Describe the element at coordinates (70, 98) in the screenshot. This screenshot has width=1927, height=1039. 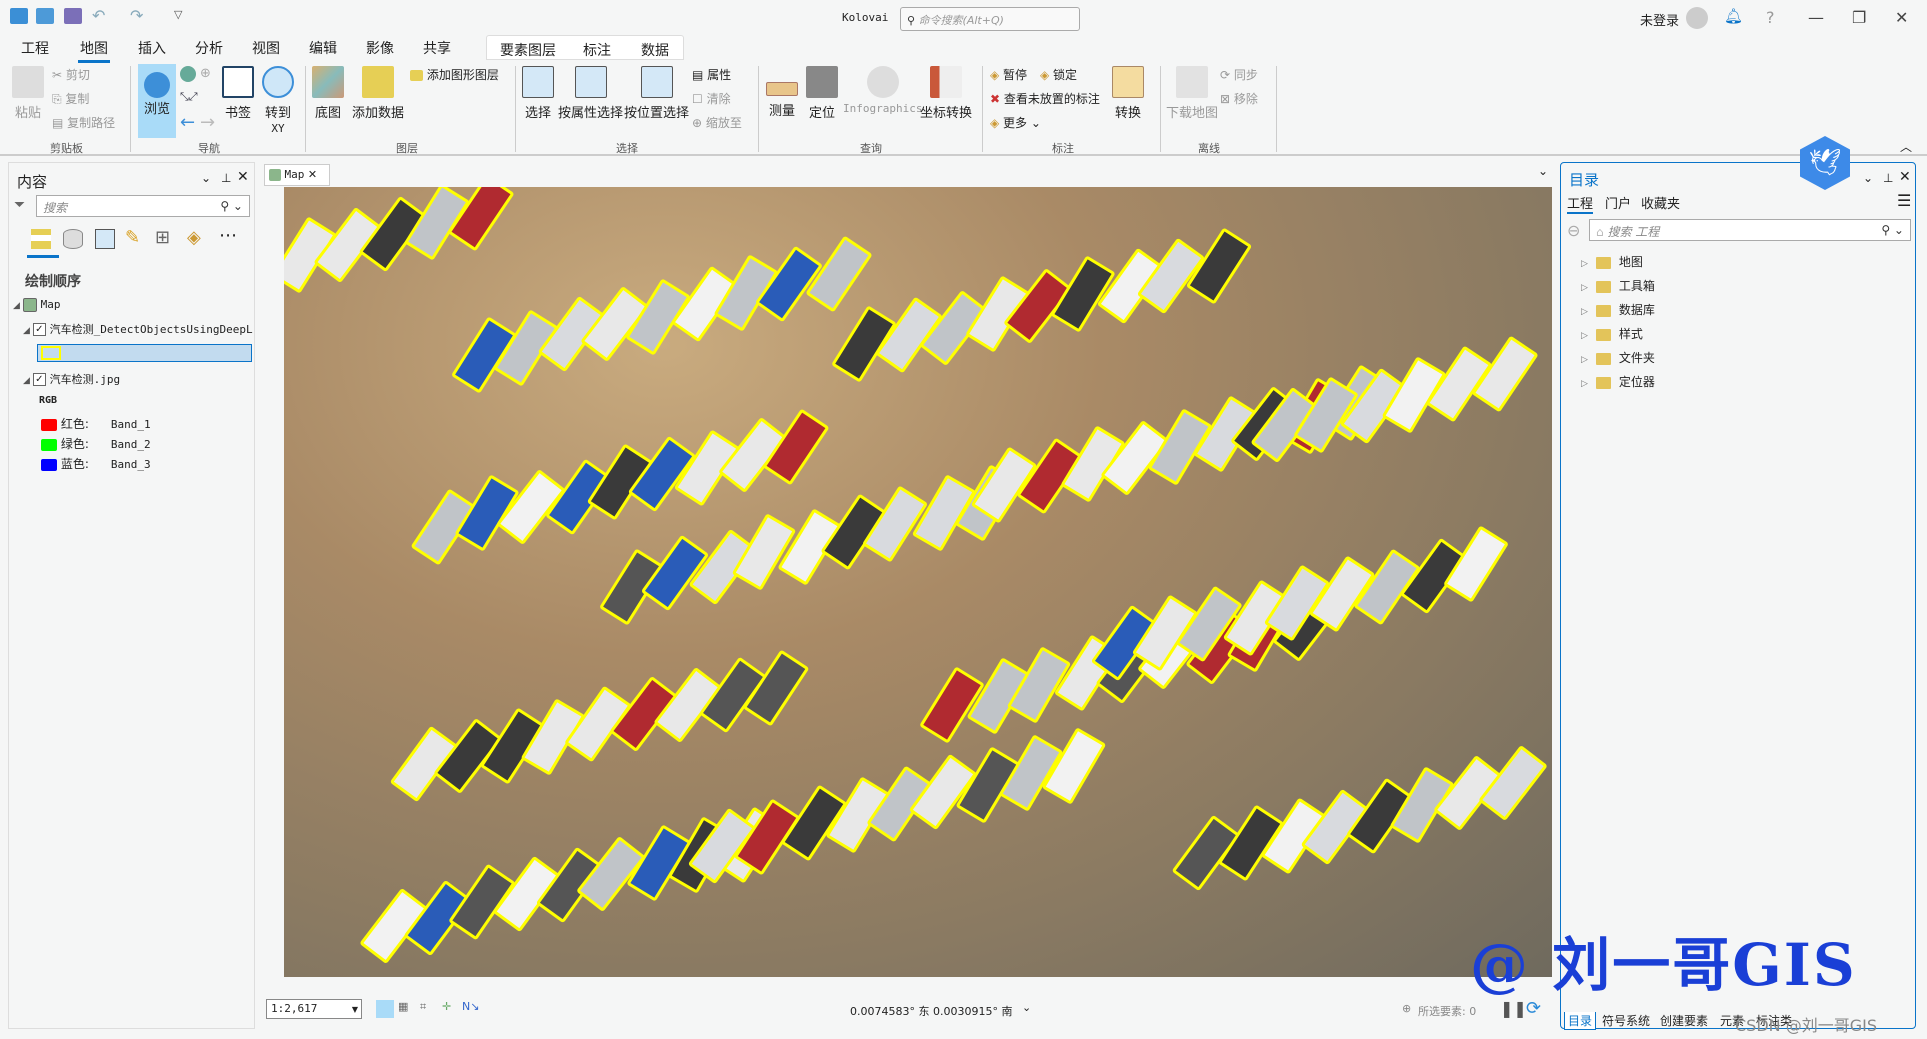
I see `copy-button: ⎘ 复制` at that location.